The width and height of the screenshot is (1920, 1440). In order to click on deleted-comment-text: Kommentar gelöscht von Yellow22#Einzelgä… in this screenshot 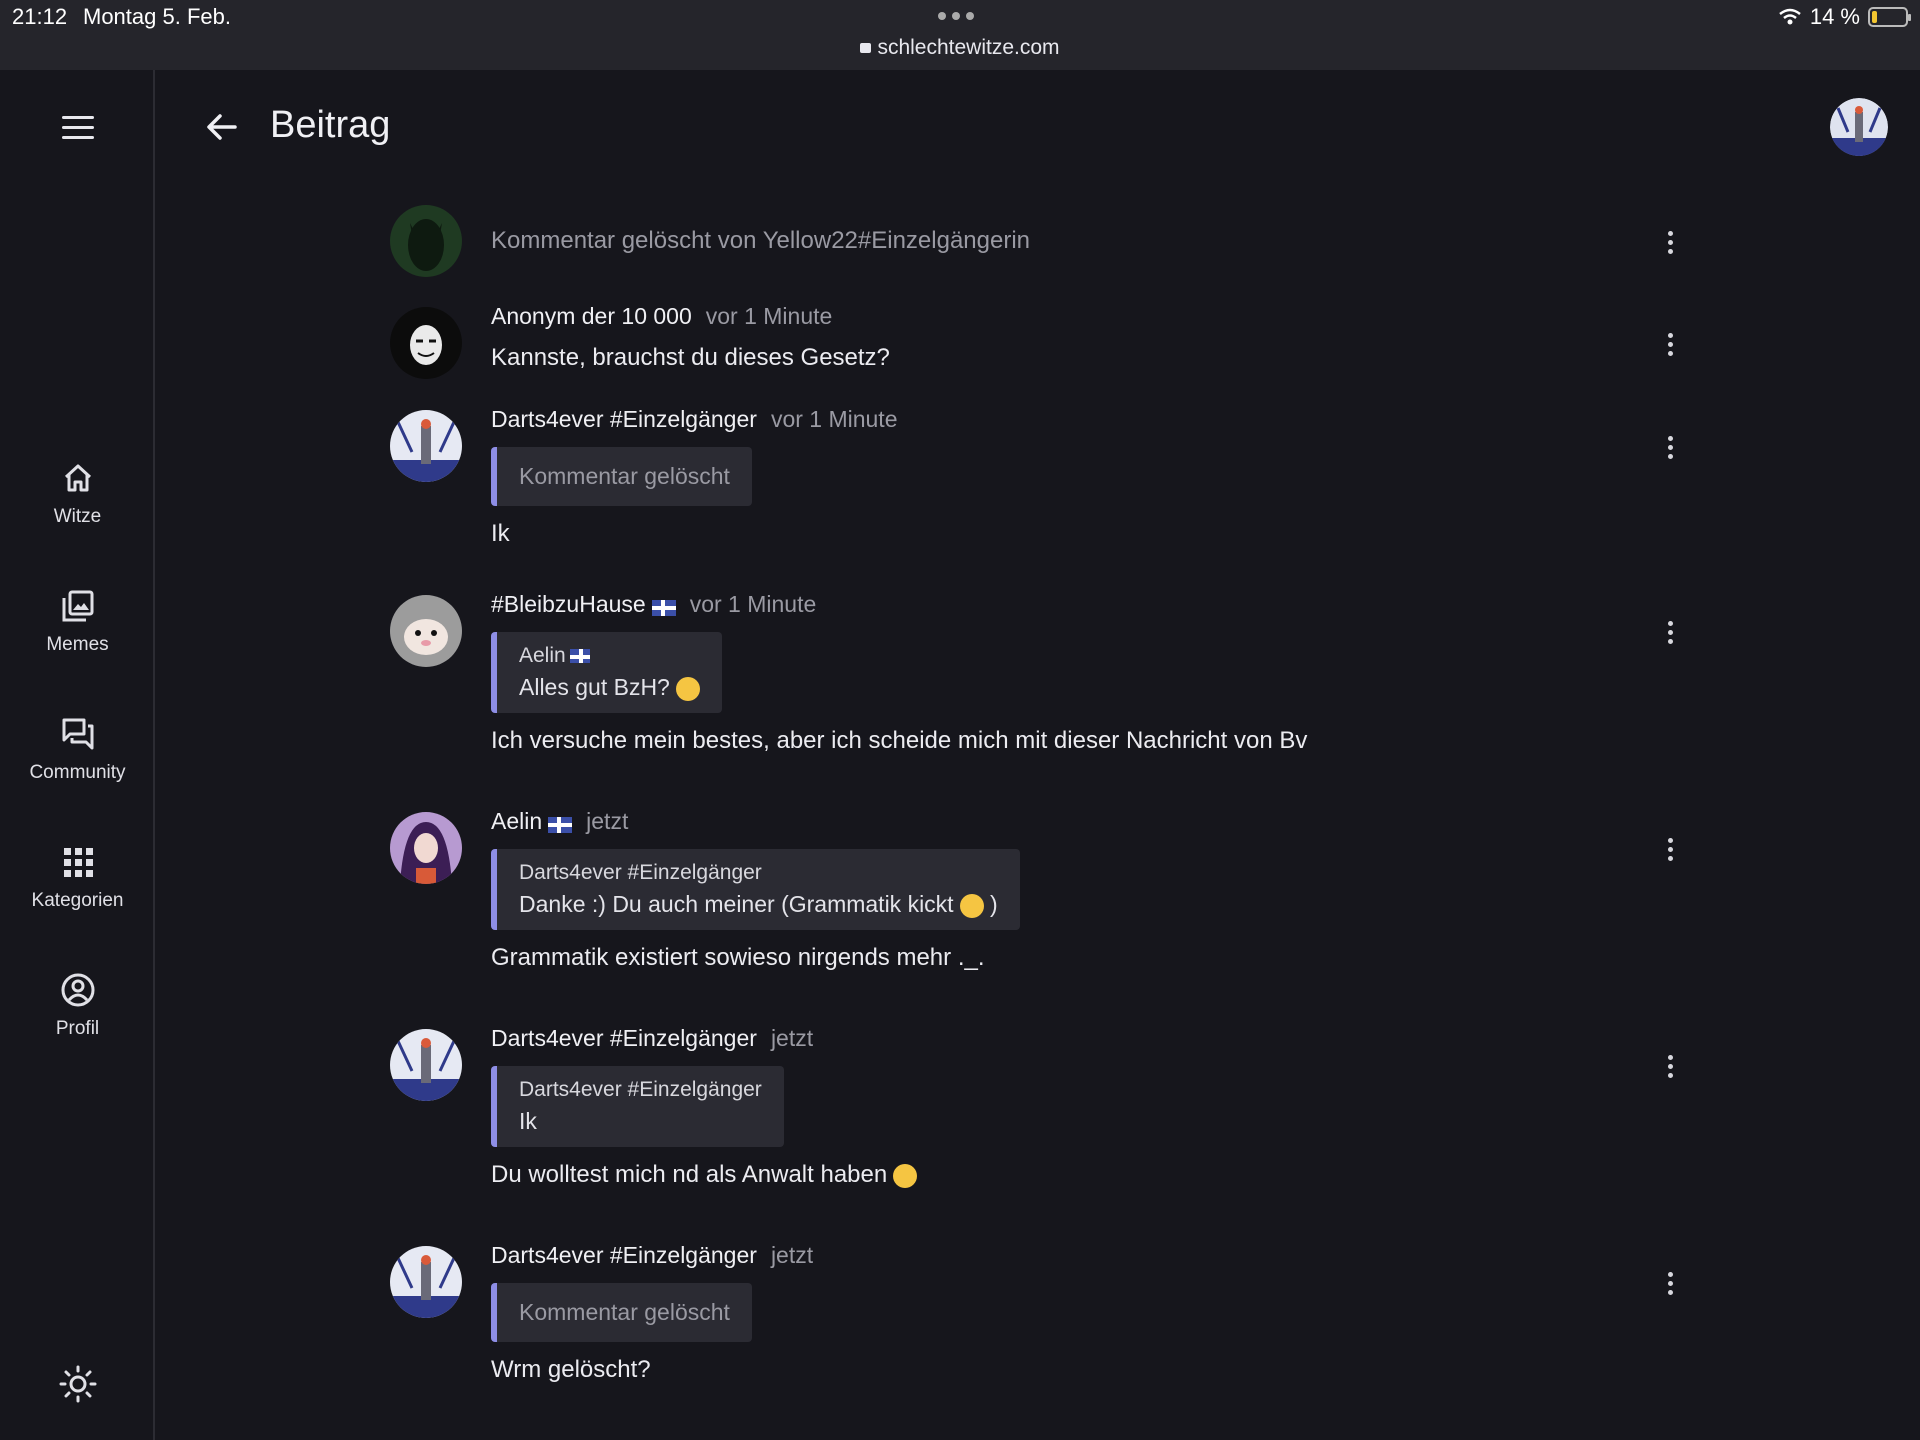, I will do `click(761, 240)`.